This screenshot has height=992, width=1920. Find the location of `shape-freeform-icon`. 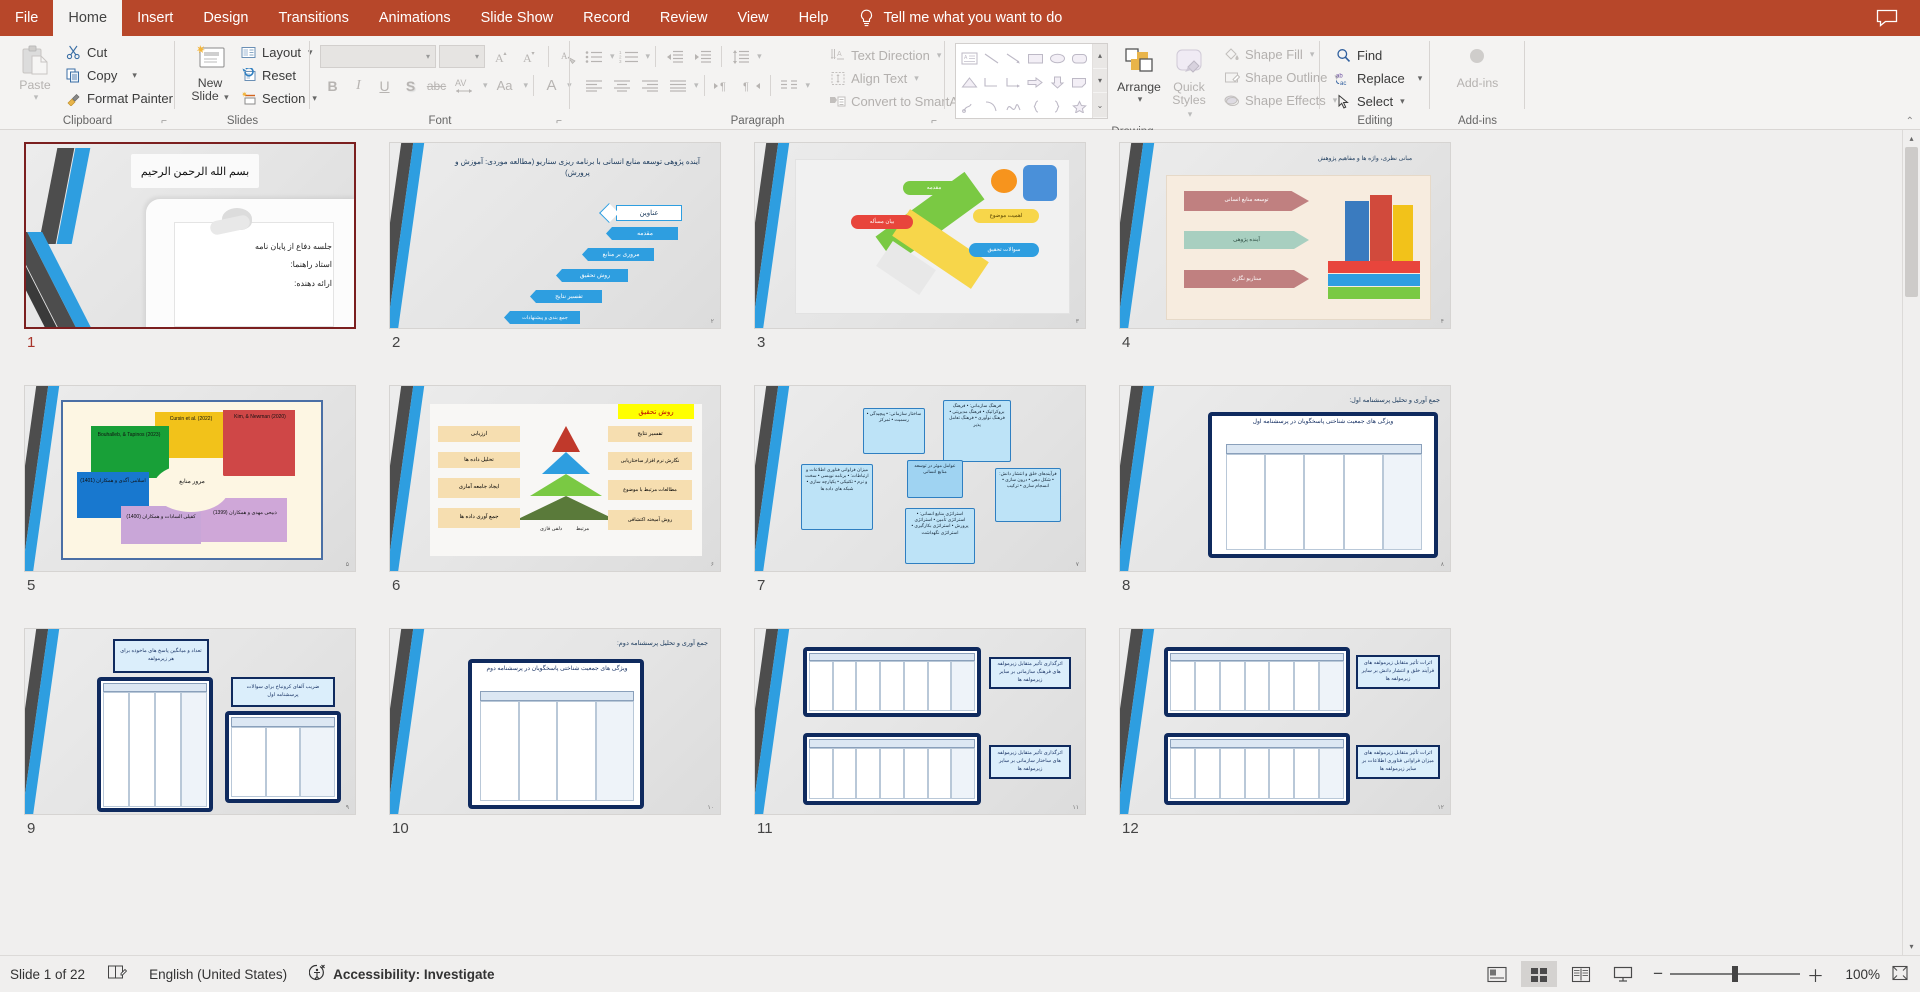

shape-freeform-icon is located at coordinates (969, 106).